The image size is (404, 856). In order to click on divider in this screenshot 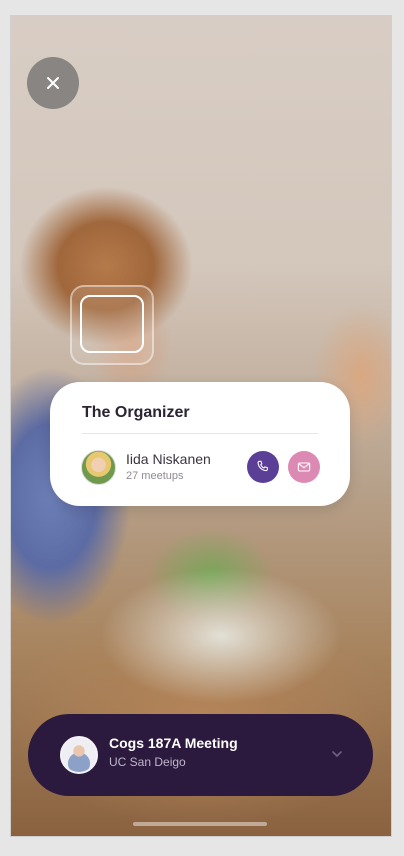, I will do `click(200, 433)`.